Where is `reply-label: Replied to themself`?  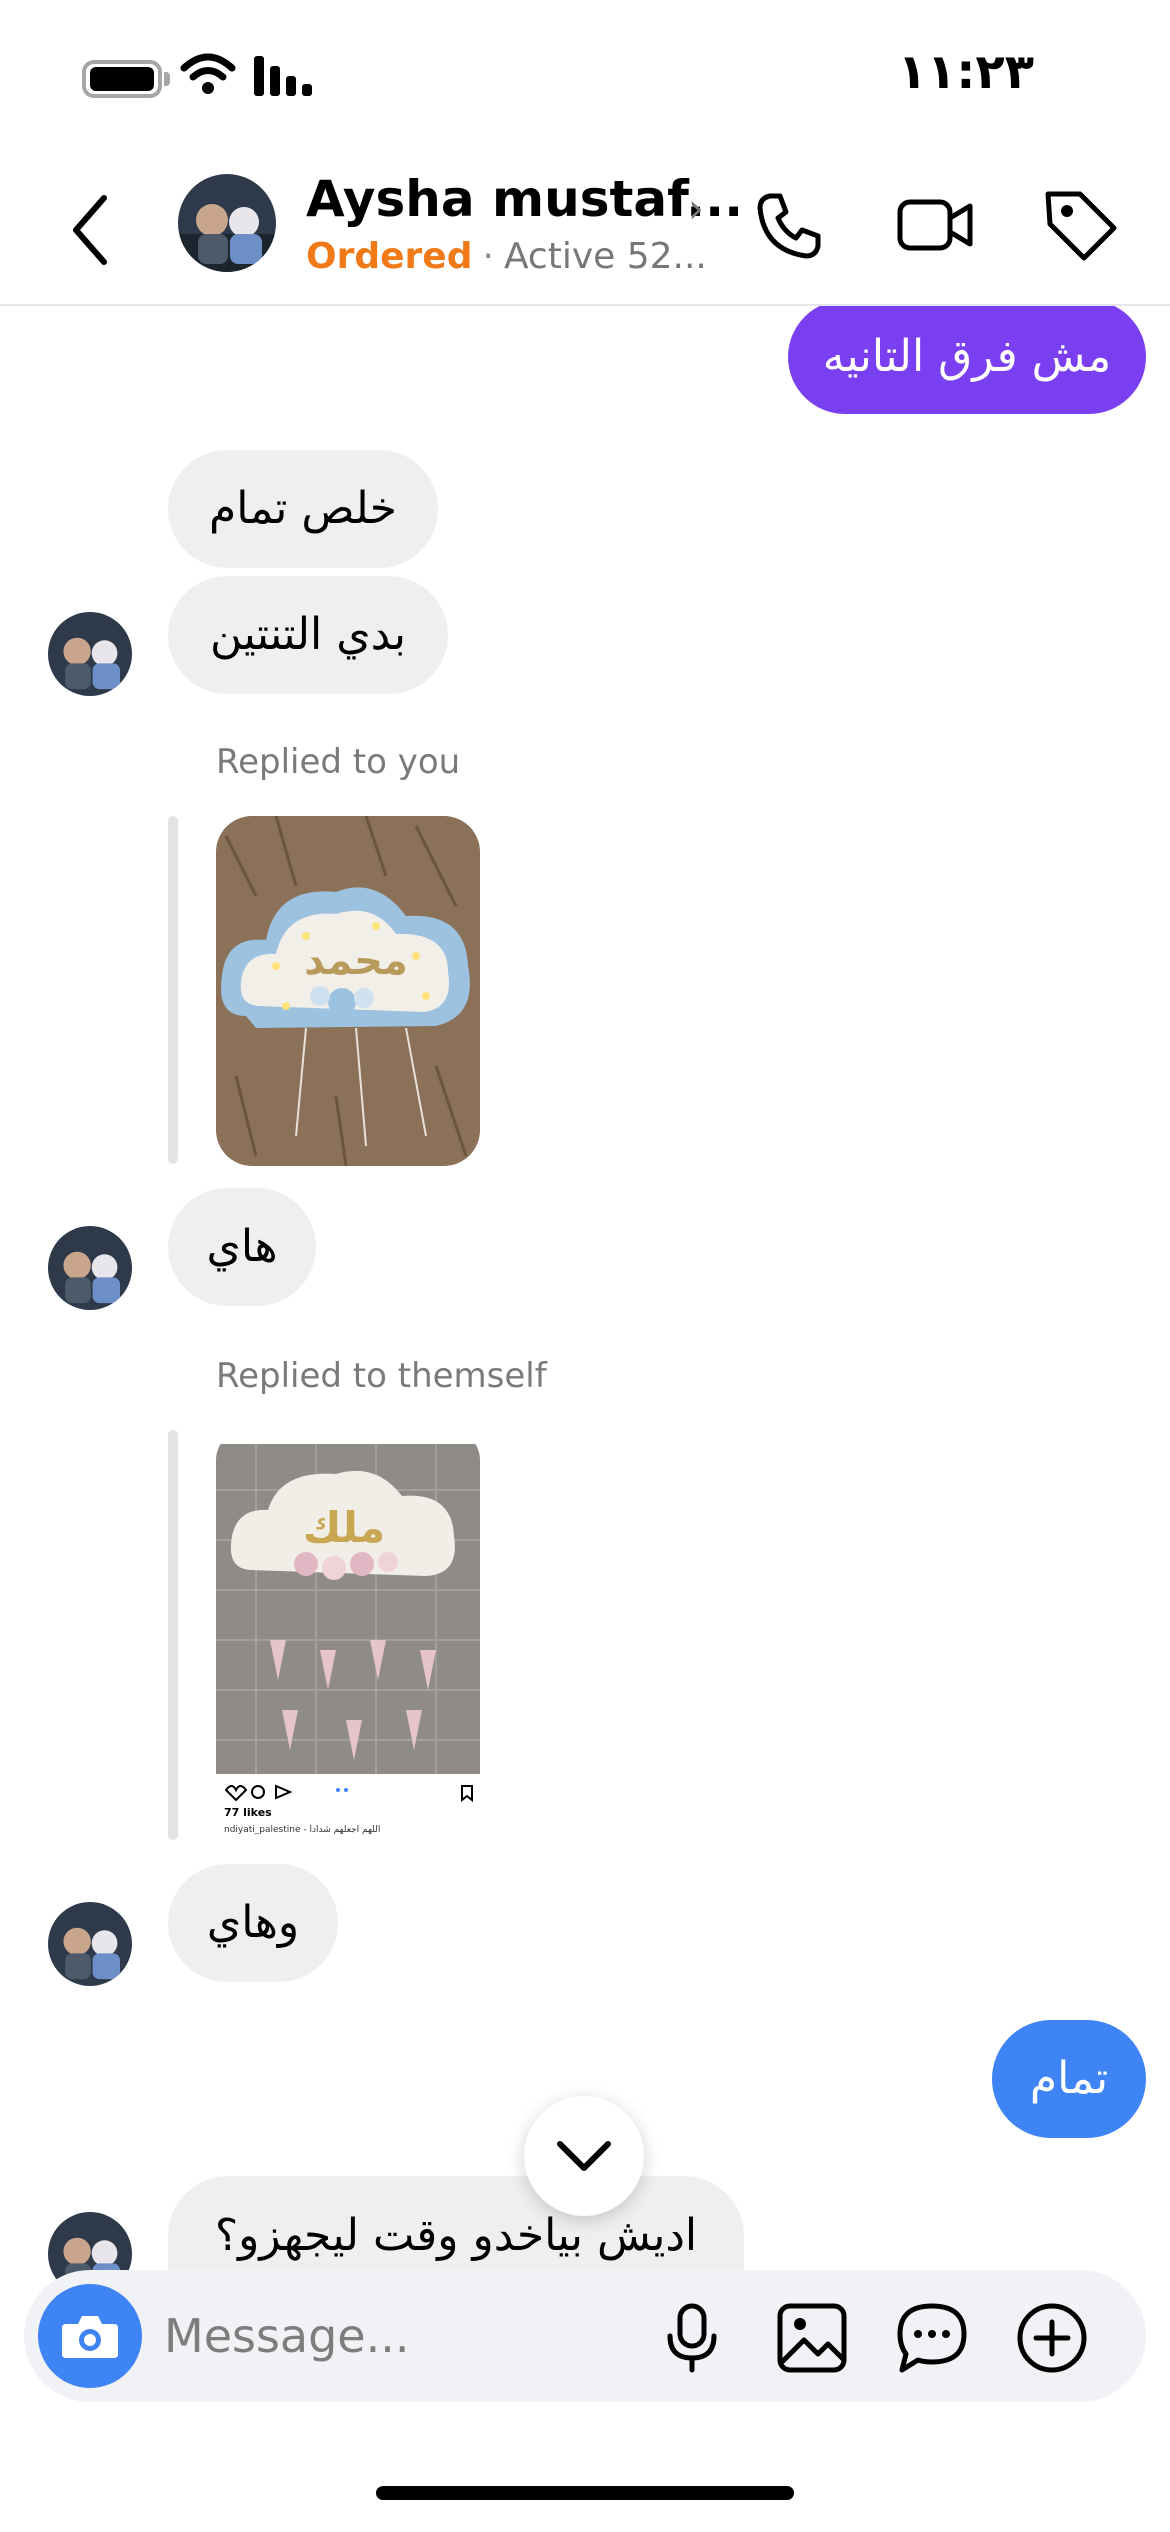
reply-label: Replied to themself is located at coordinates (381, 1376).